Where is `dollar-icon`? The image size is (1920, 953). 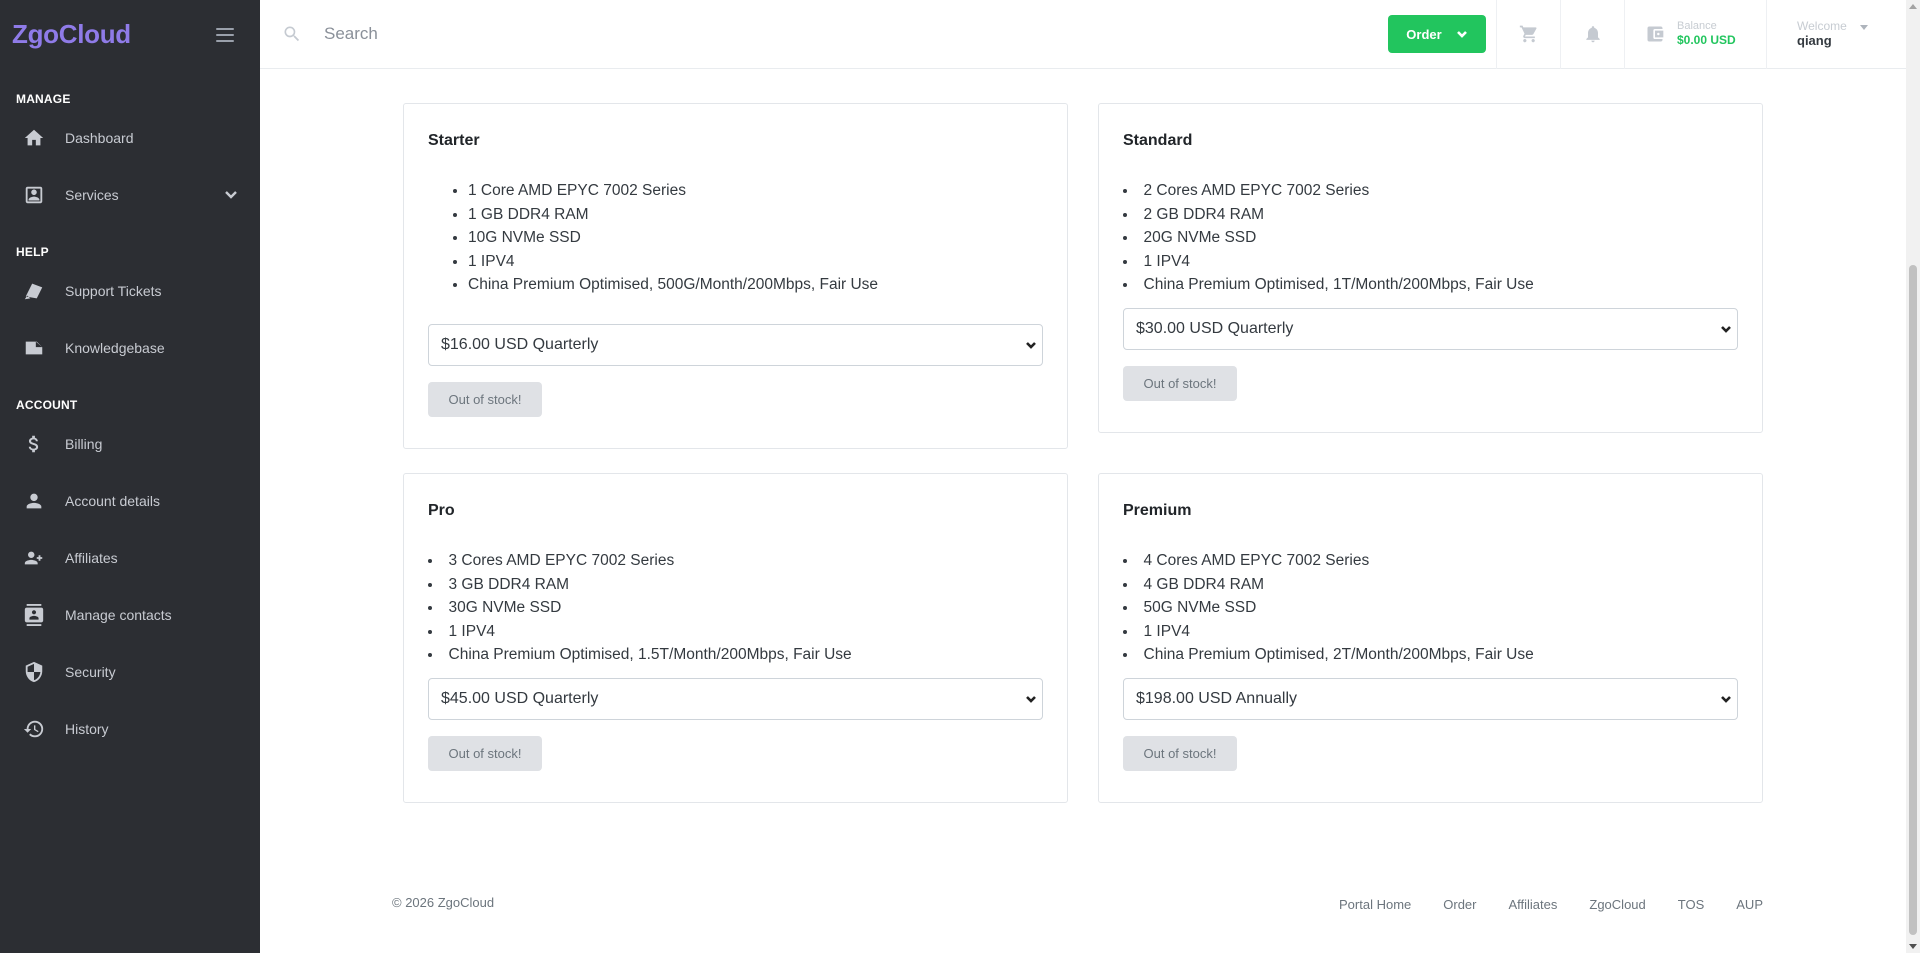 dollar-icon is located at coordinates (34, 444).